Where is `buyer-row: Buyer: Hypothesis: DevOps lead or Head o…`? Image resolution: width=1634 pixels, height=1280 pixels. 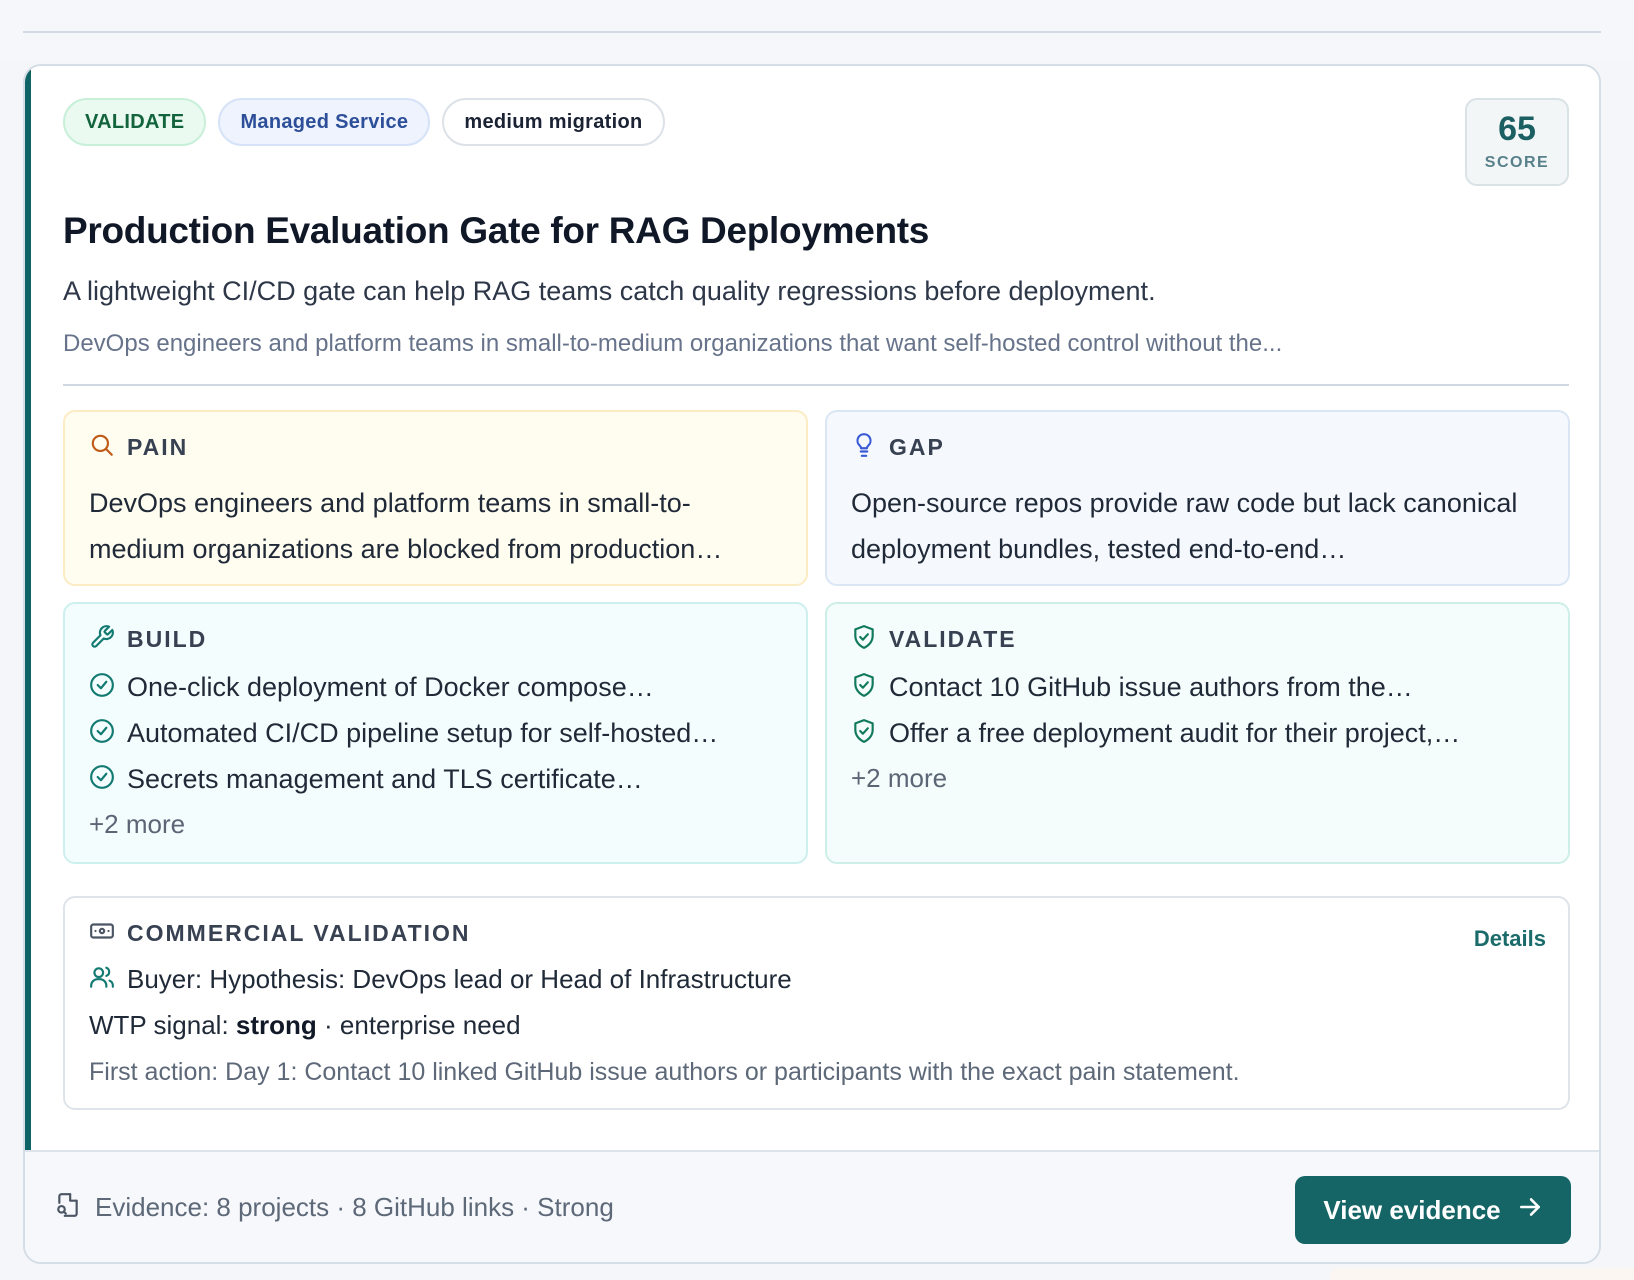
buyer-row: Buyer: Hypothesis: DevOps lead or Head o… is located at coordinates (440, 979).